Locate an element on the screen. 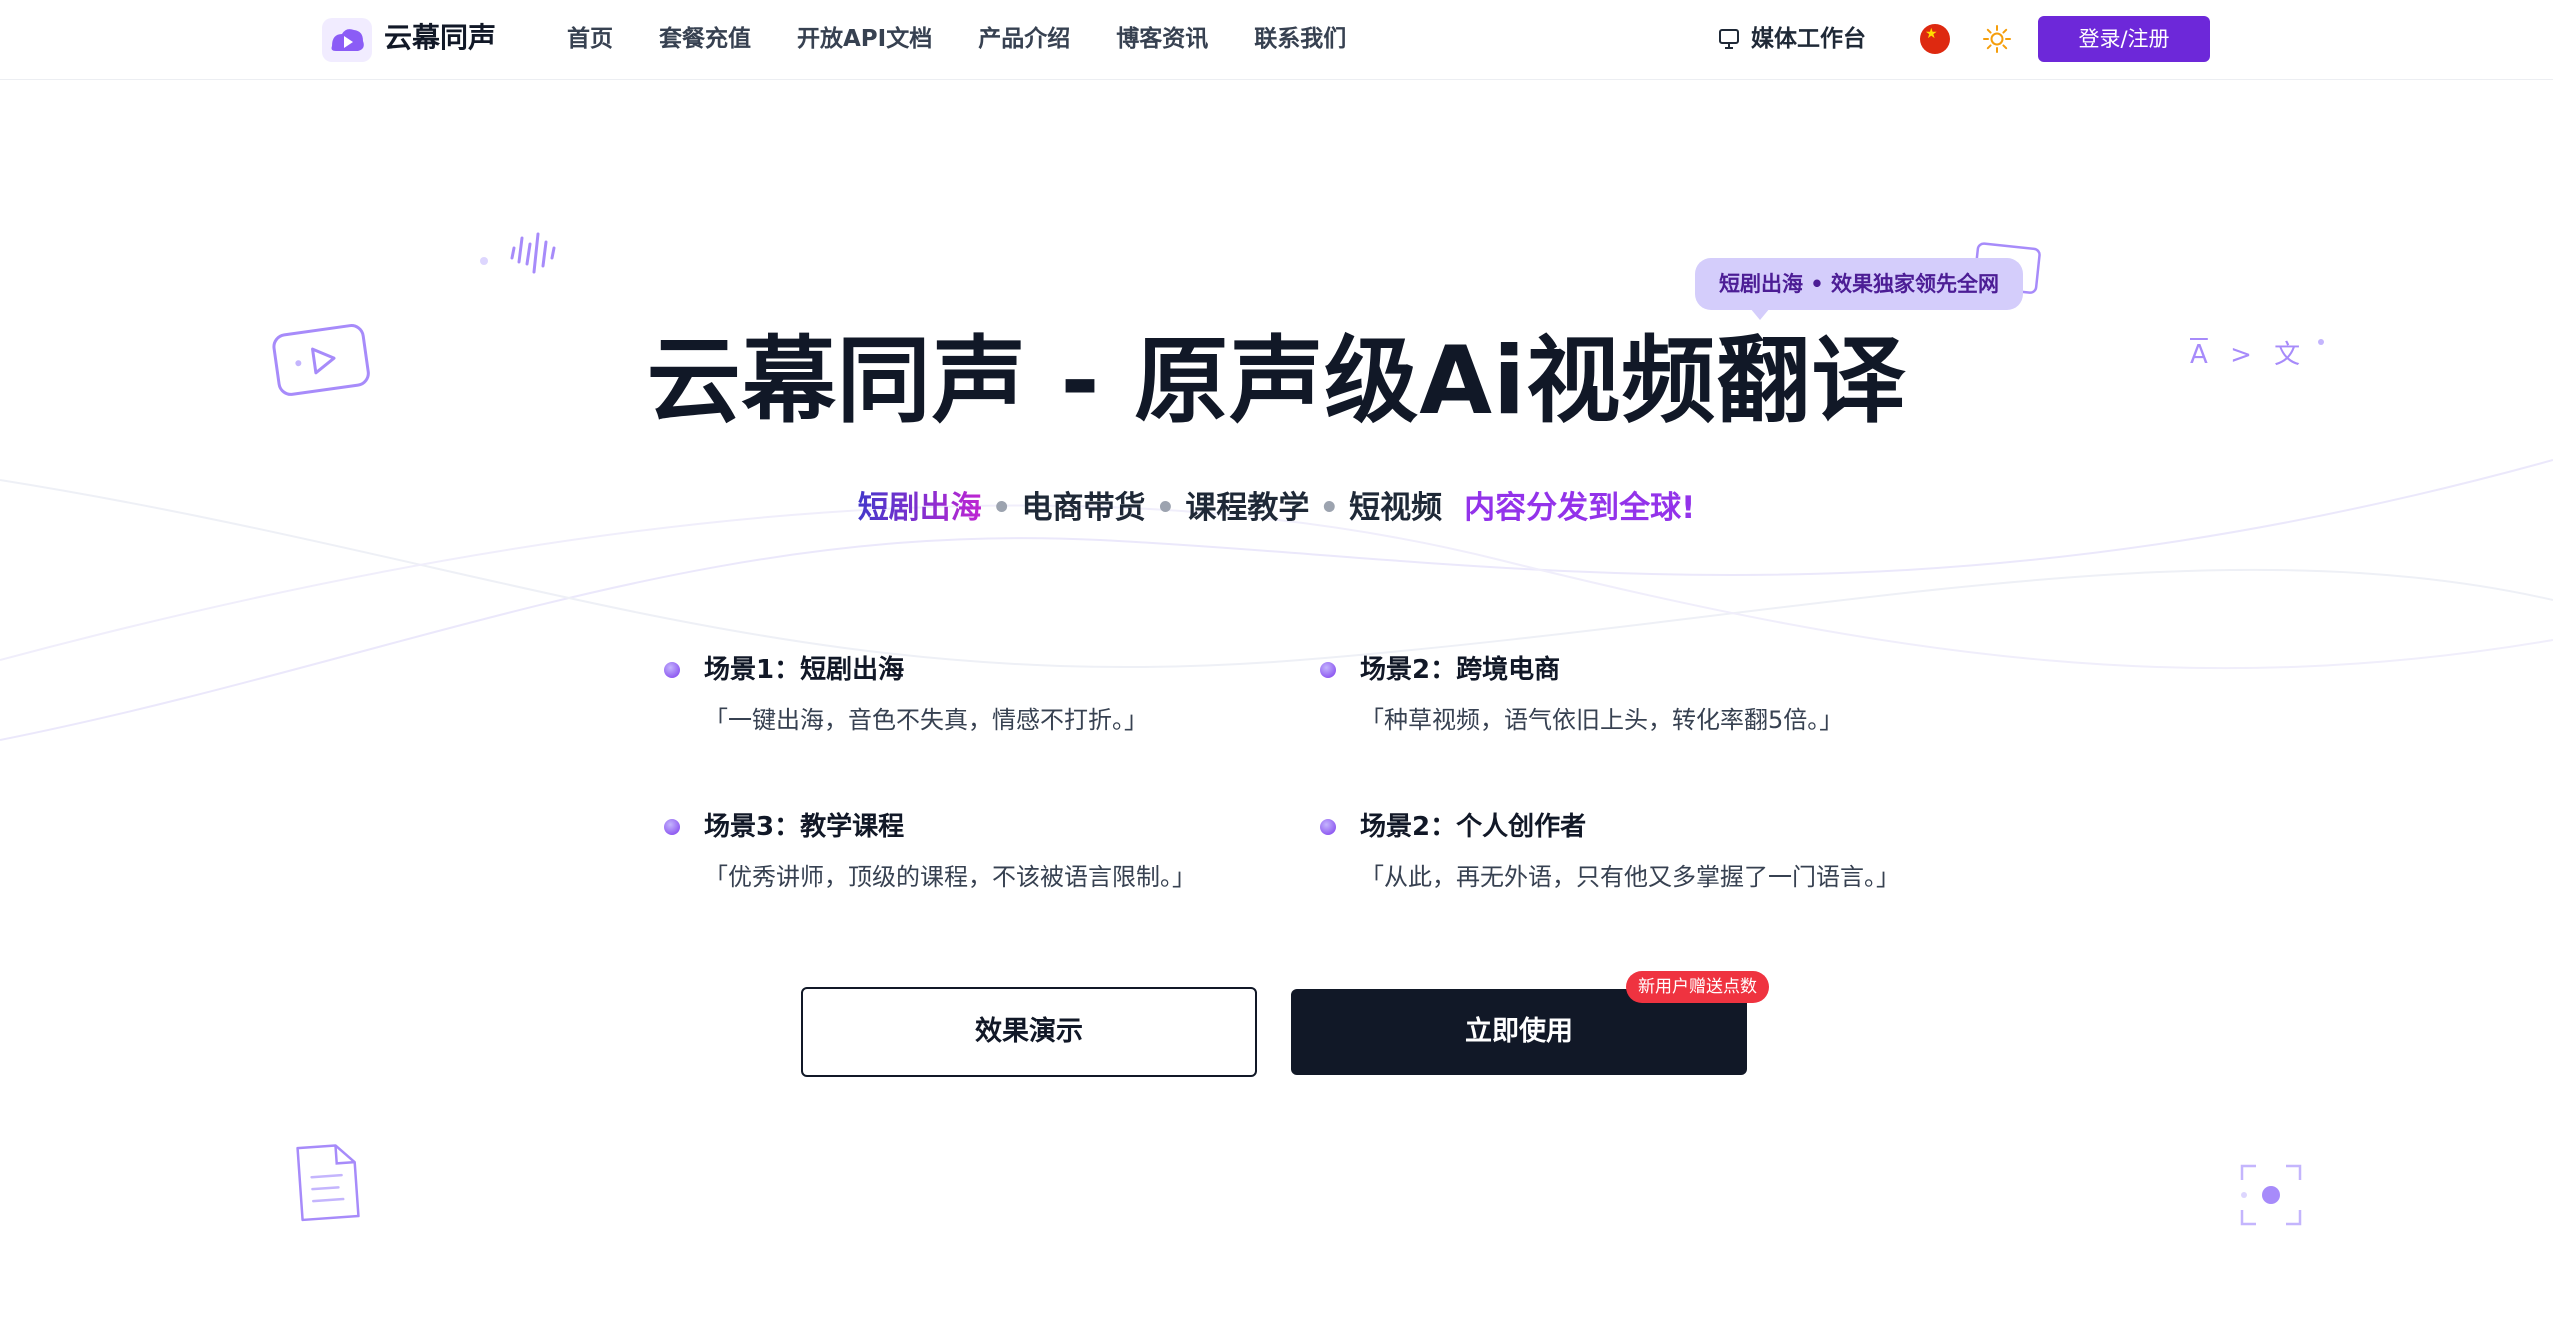  sun-icon is located at coordinates (1997, 39).